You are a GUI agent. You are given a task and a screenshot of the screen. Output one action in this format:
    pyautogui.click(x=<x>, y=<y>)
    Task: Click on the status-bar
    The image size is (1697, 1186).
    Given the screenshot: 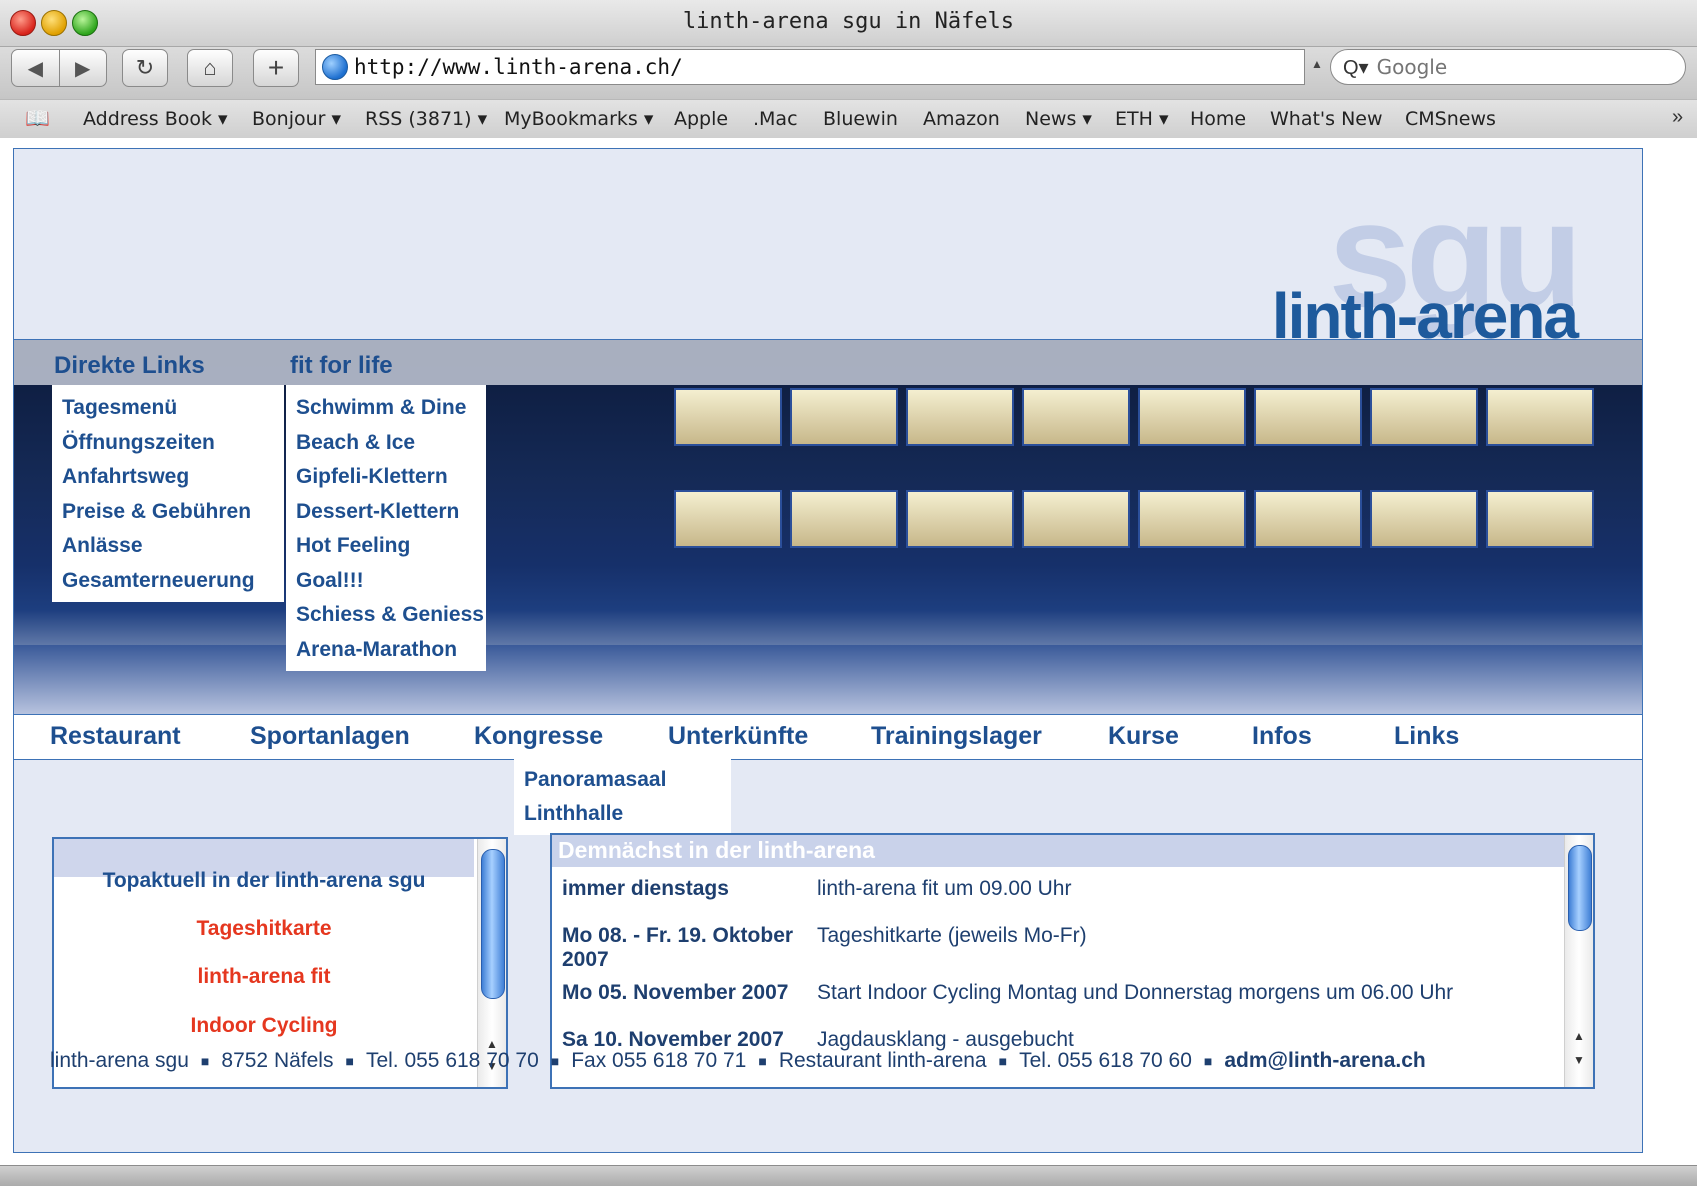 What is the action you would take?
    pyautogui.click(x=848, y=1175)
    